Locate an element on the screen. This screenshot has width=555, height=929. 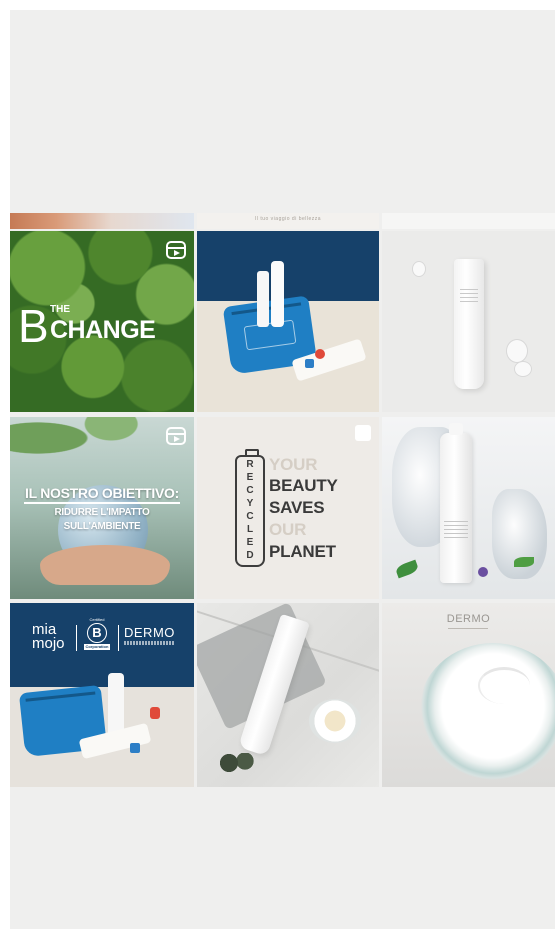
post-tile-white-tube is located at coordinates (468, 321).